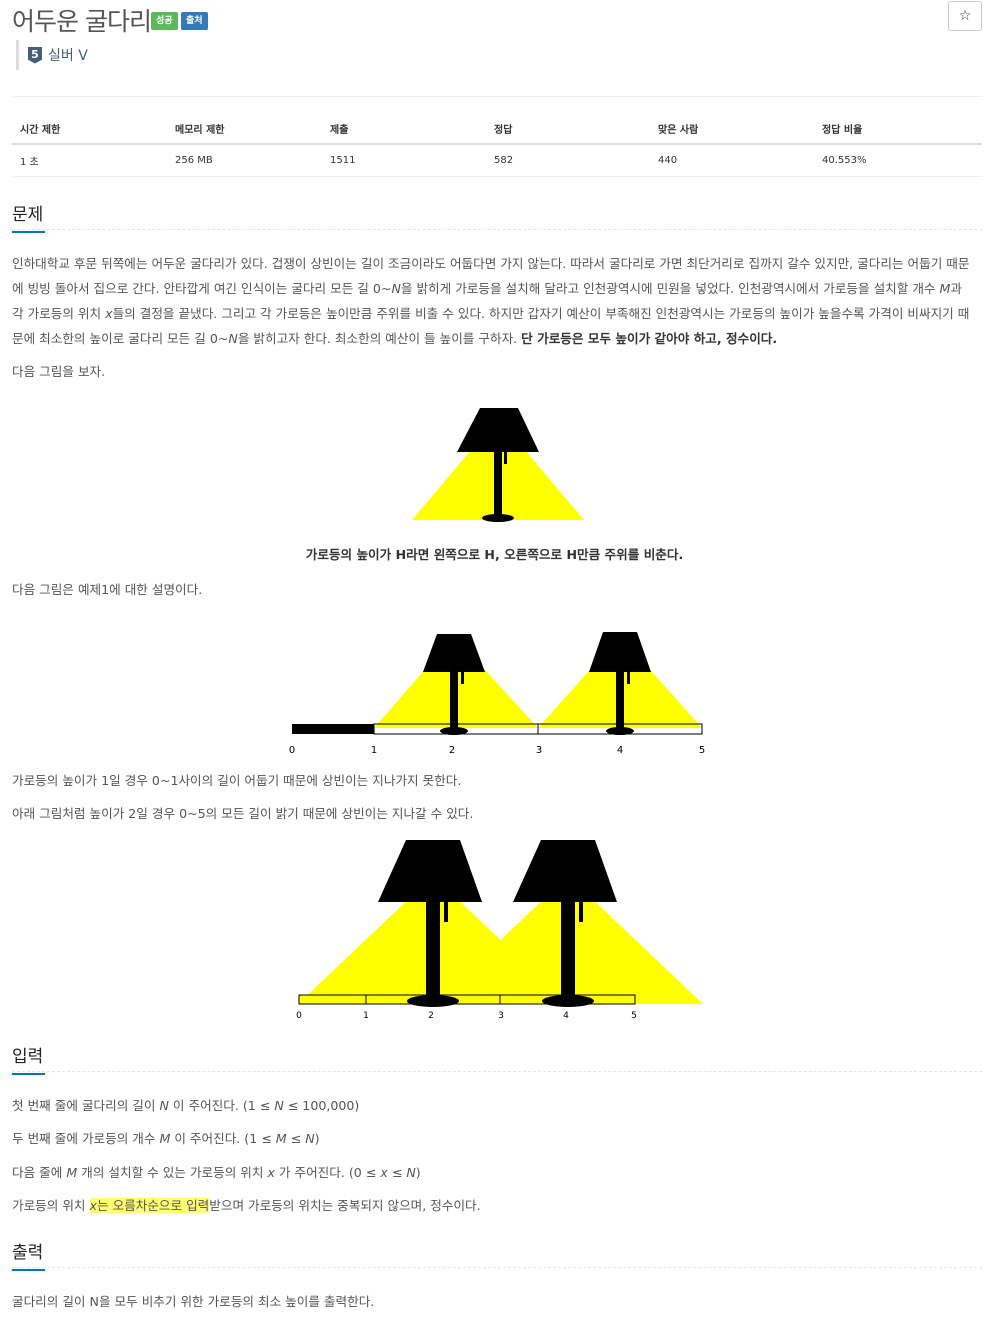 The width and height of the screenshot is (989, 1320). Describe the element at coordinates (164, 21) in the screenshot. I see `success-badge: 성공` at that location.